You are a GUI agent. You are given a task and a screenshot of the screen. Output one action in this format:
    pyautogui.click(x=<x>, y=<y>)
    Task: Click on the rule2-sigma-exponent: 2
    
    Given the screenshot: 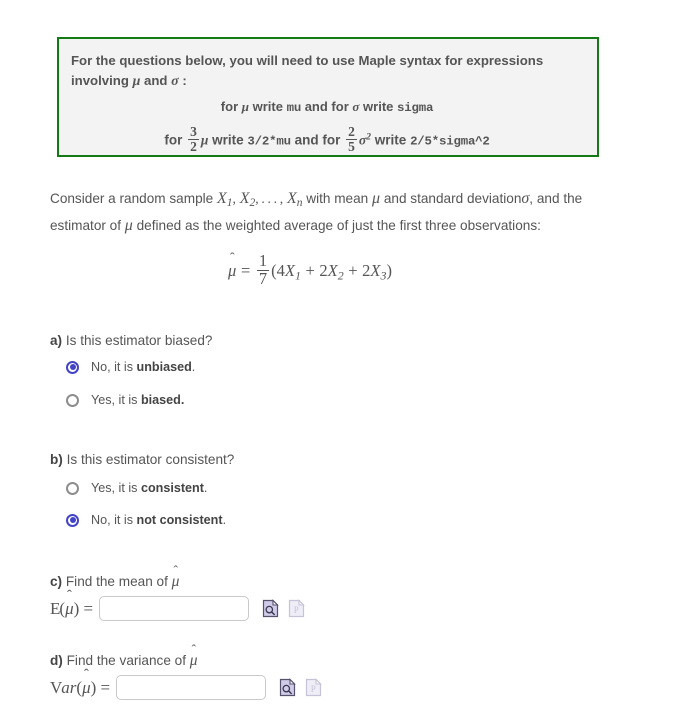 What is the action you would take?
    pyautogui.click(x=369, y=137)
    